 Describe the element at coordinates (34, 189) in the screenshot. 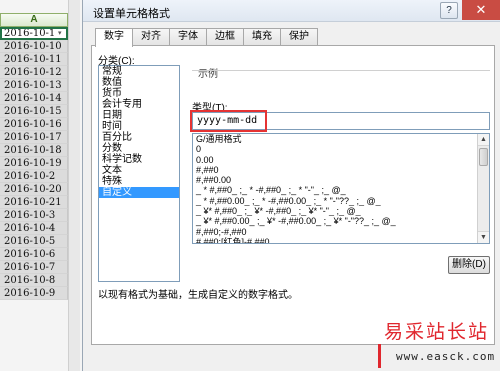

I see `date-cell: 2016-10-20` at that location.